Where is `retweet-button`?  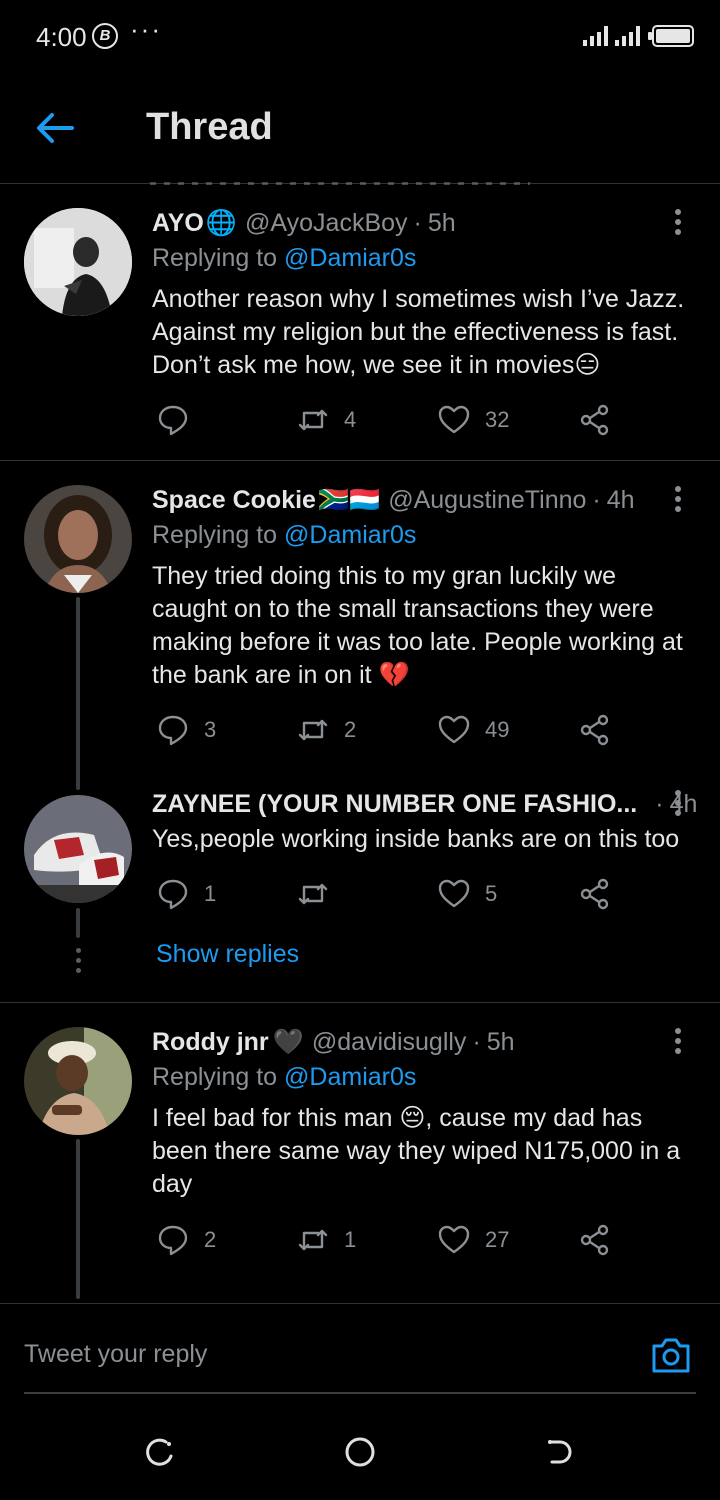 retweet-button is located at coordinates (320, 894).